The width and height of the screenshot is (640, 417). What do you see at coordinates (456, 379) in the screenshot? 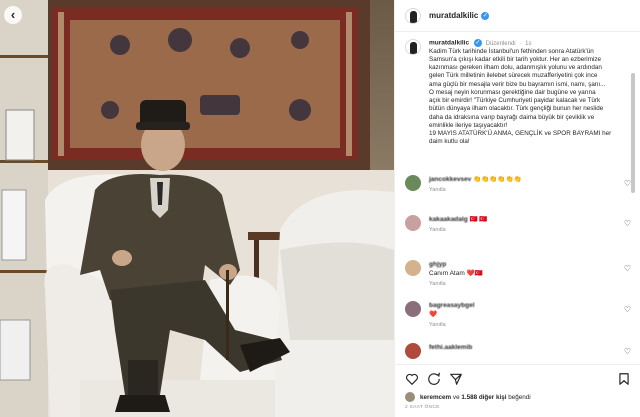
I see `share-icon` at bounding box center [456, 379].